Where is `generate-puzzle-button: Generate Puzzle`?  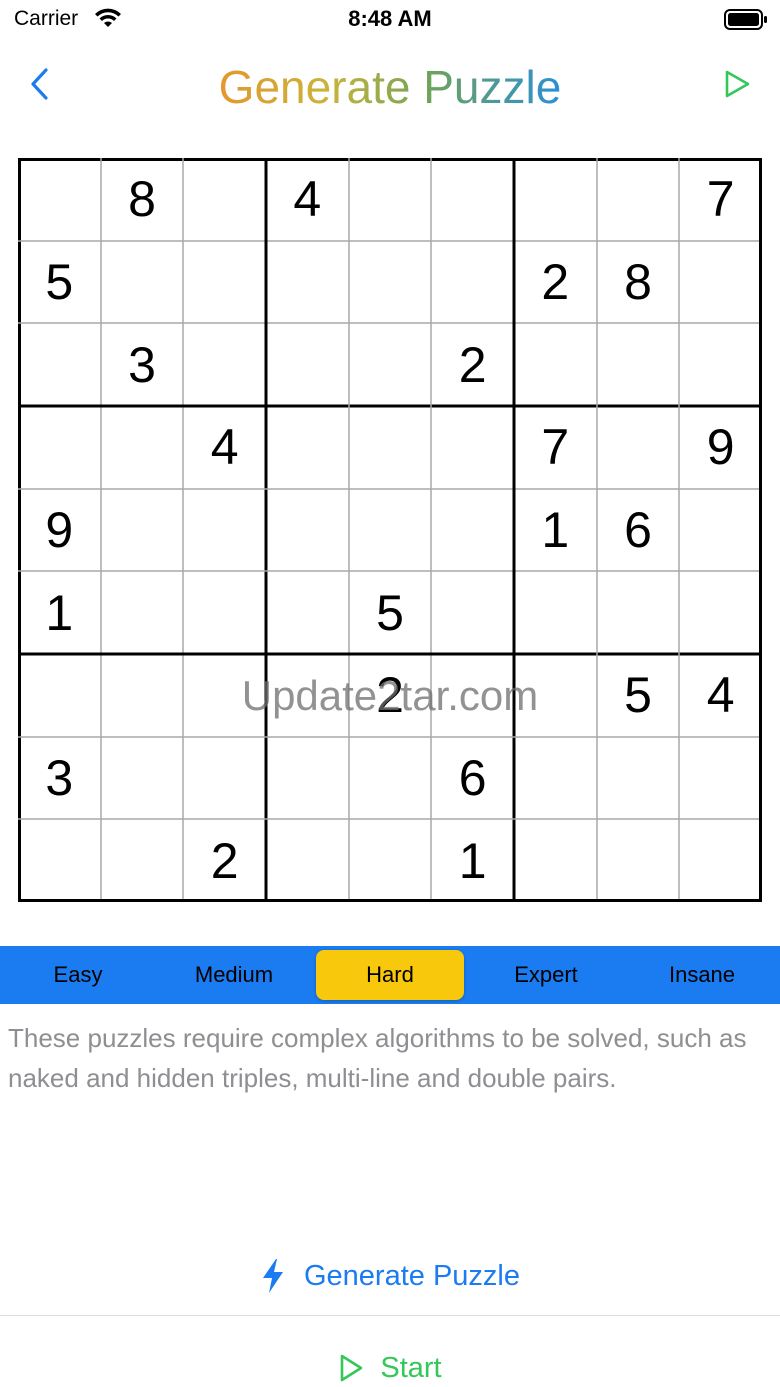 generate-puzzle-button: Generate Puzzle is located at coordinates (390, 1276).